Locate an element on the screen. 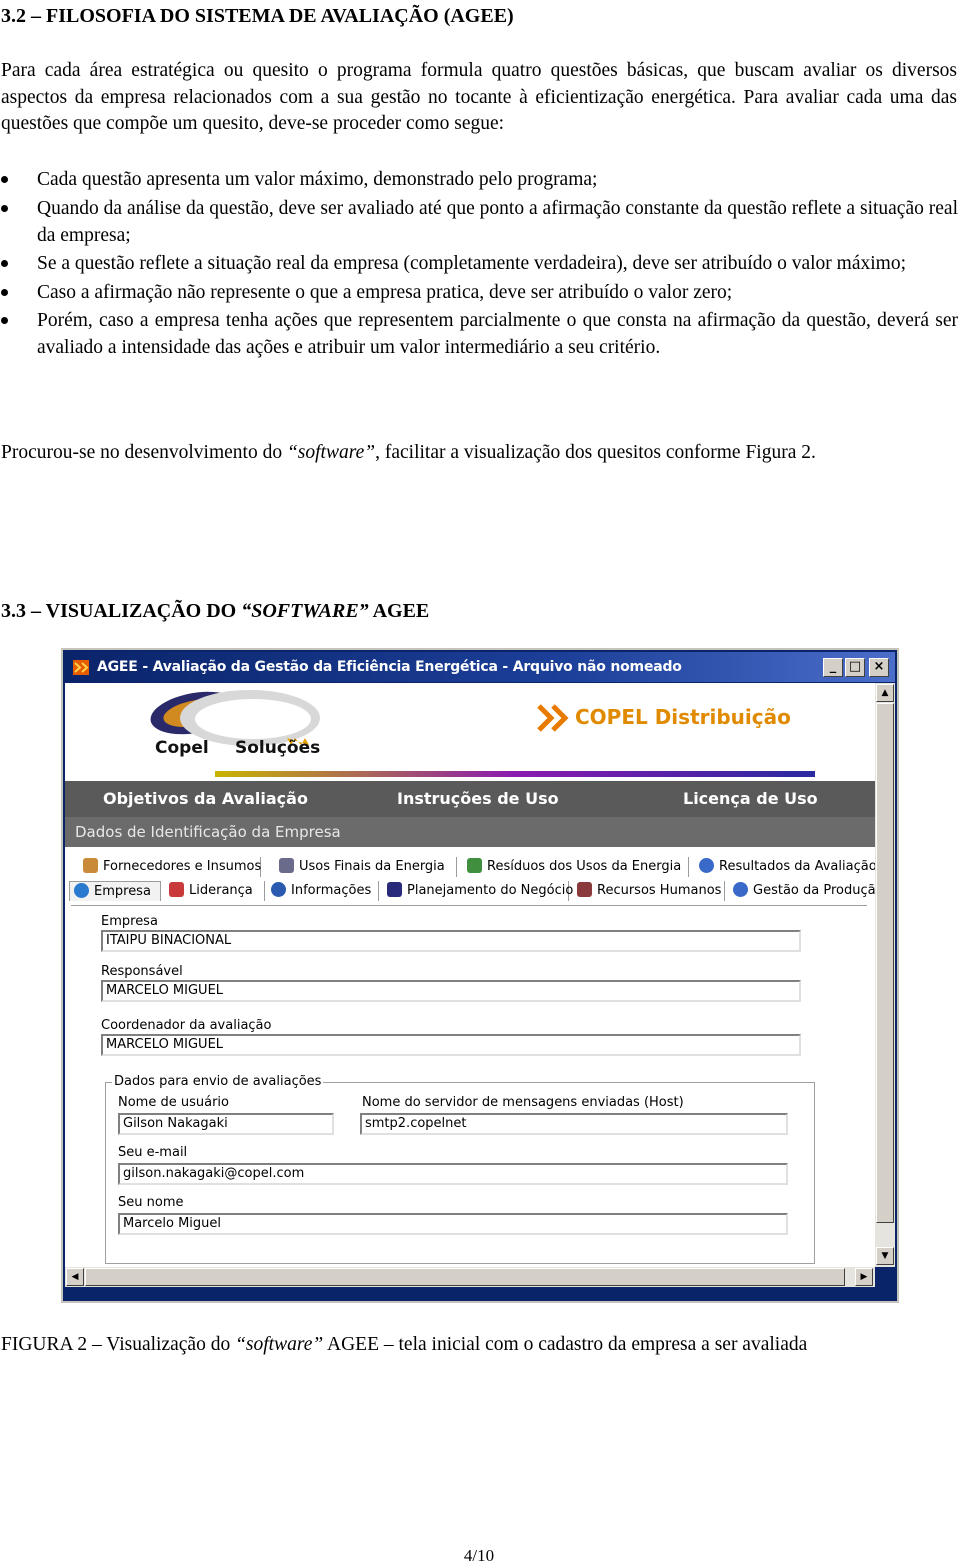 The height and width of the screenshot is (1568, 960). menu-licenca: Licença de Uso is located at coordinates (750, 798).